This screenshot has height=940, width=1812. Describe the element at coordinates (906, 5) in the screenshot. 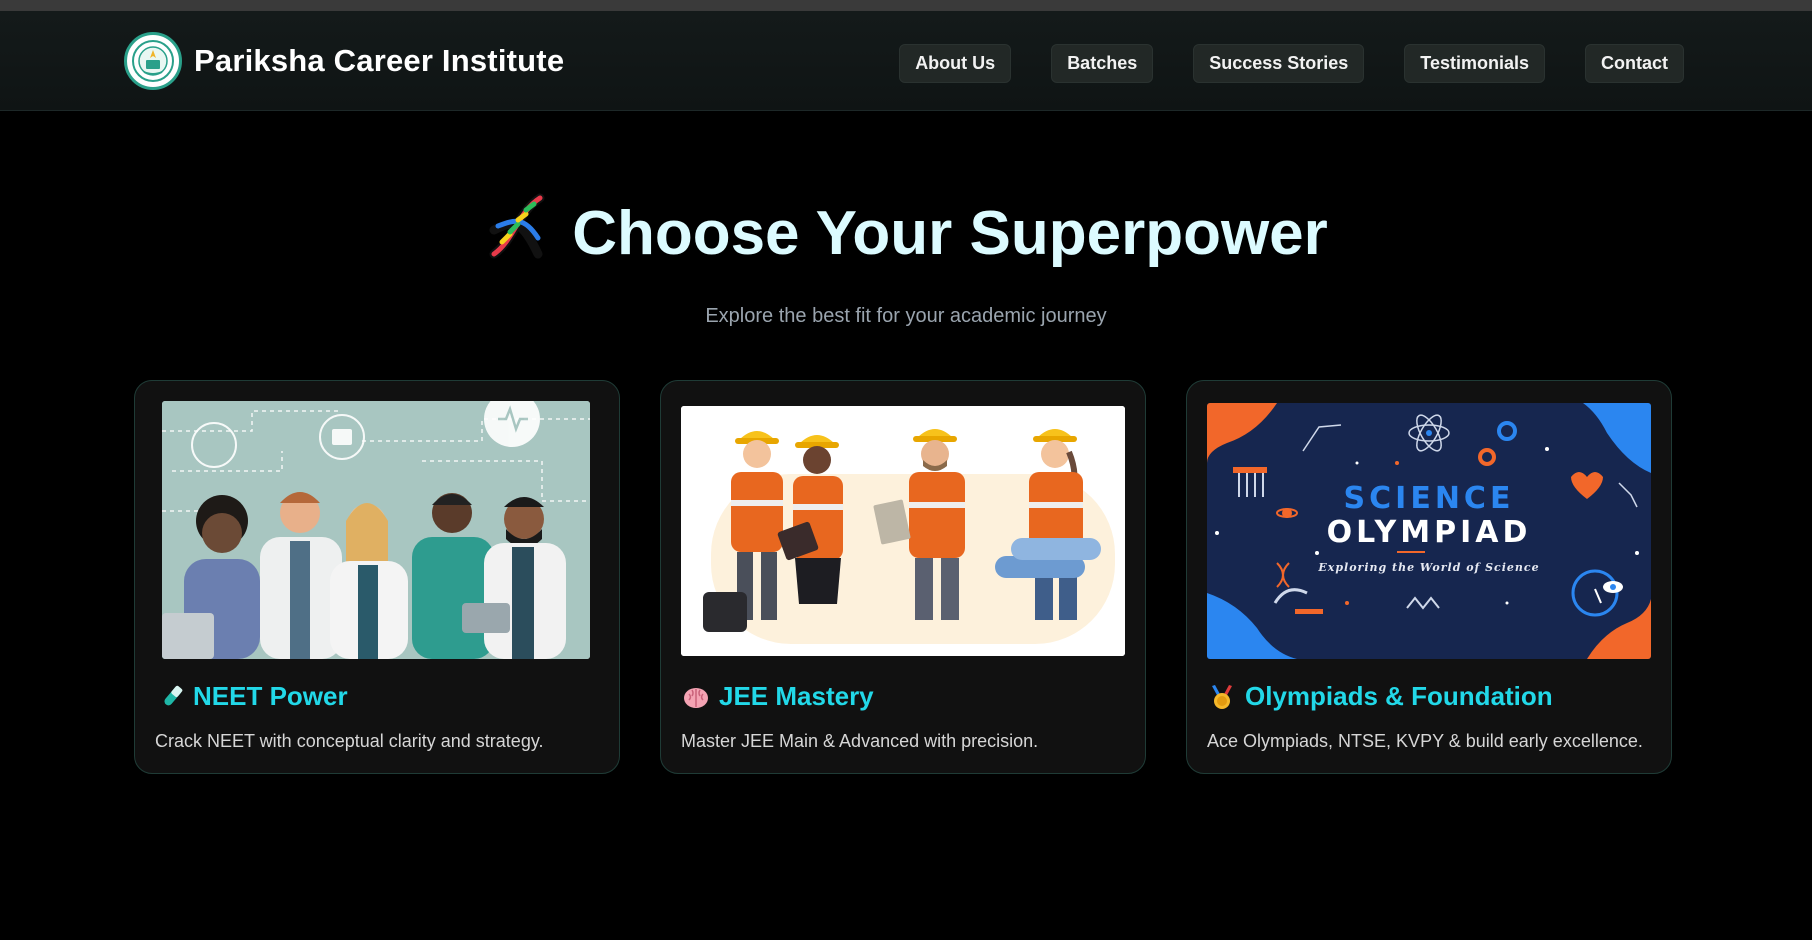

I see `browser-top-strip` at that location.